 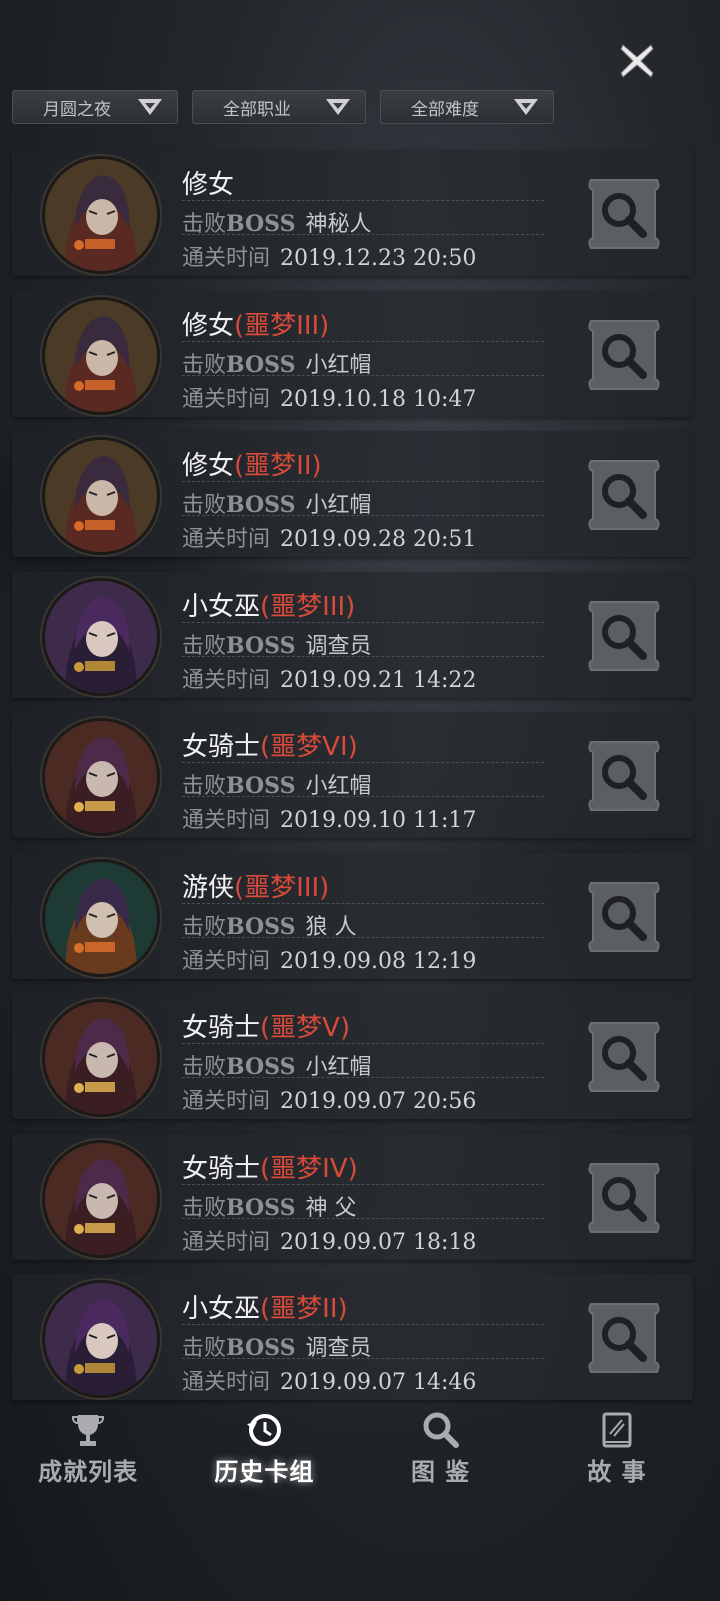 I want to click on history-record-card: 游侠(噩梦III) 击败BOSS 狼 人 通关时间 2019.09.08 12:19, so click(x=352, y=915).